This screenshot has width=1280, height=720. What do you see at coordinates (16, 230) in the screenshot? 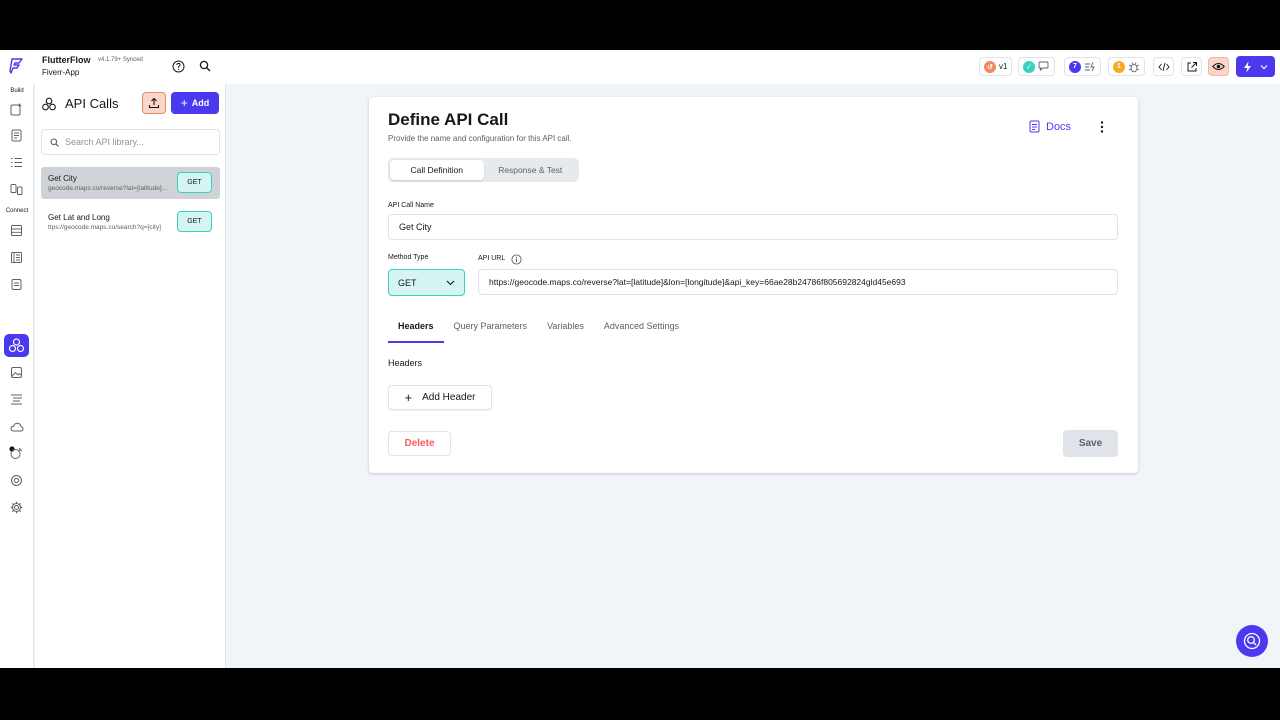
I see `firestore-icon` at bounding box center [16, 230].